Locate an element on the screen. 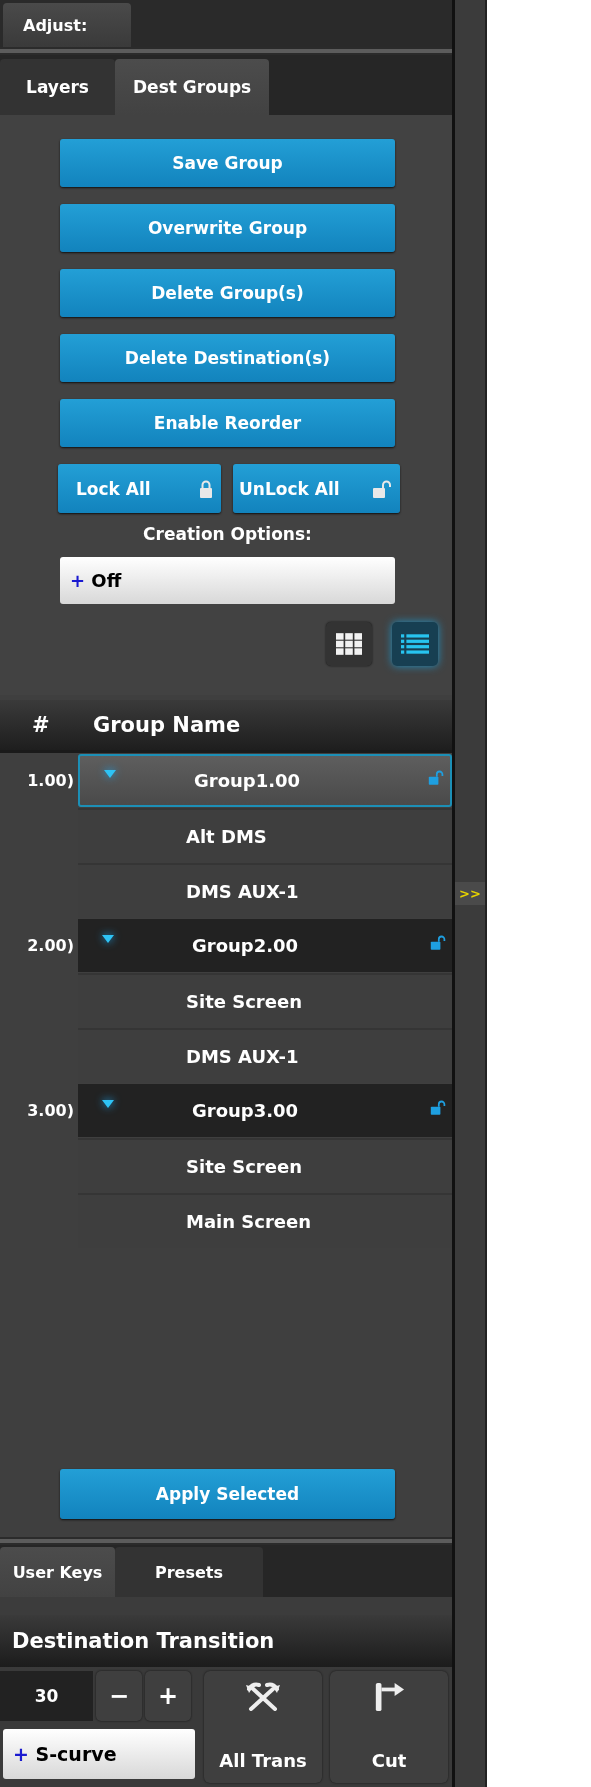 The image size is (591, 1787). lock-button: UnLock All is located at coordinates (316, 488).